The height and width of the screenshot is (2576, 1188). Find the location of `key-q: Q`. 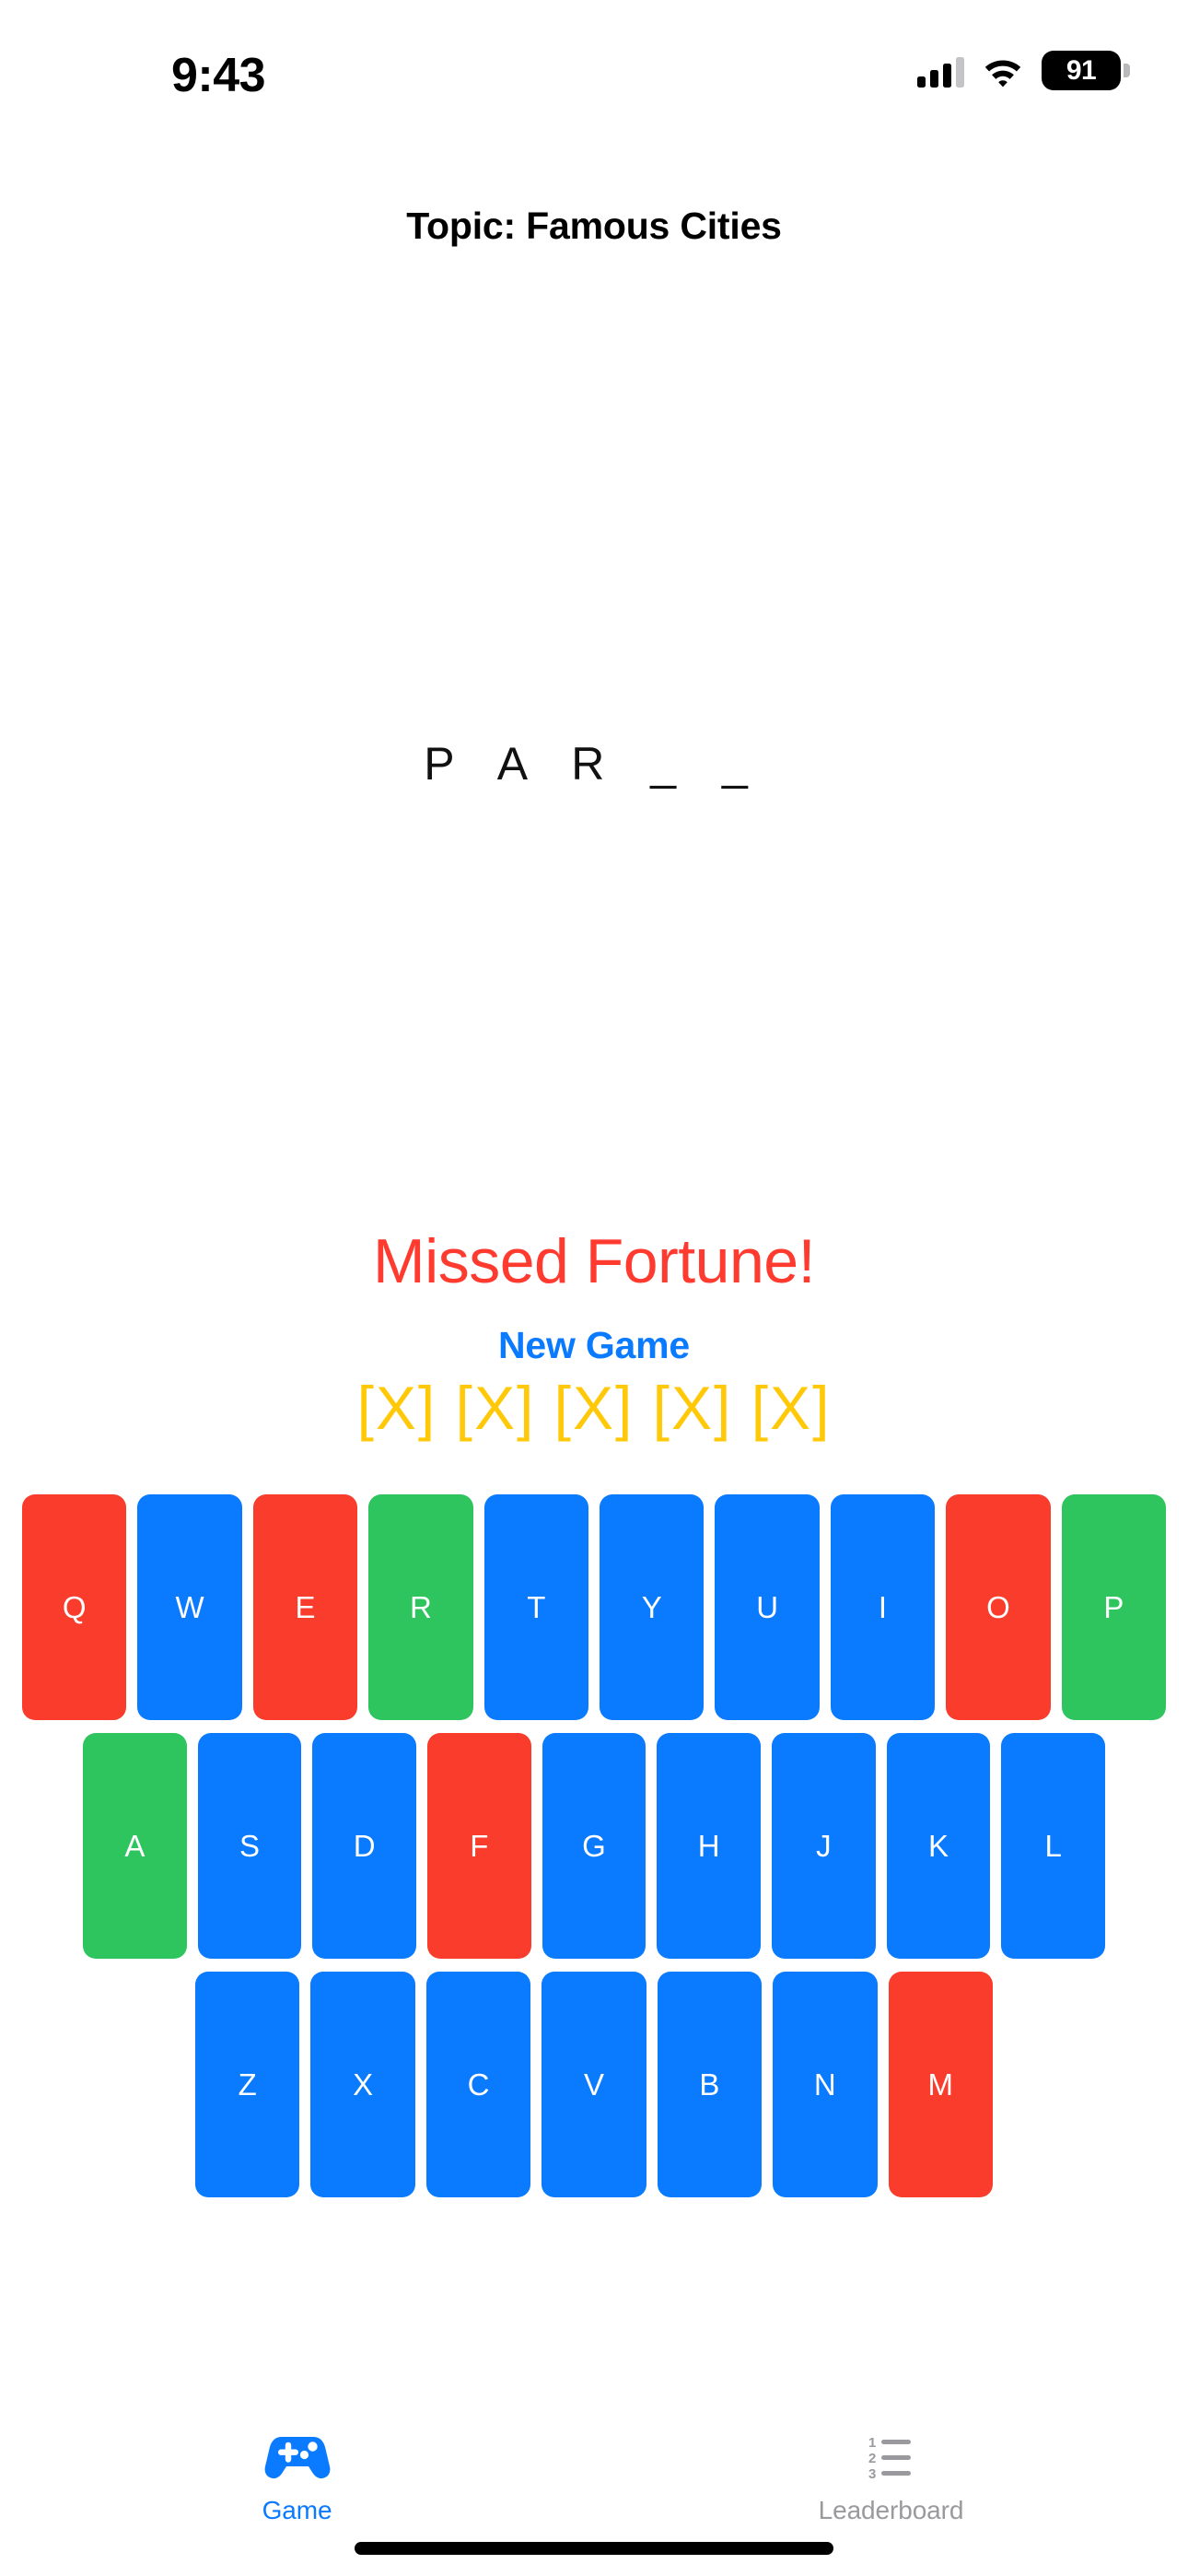

key-q: Q is located at coordinates (74, 1607).